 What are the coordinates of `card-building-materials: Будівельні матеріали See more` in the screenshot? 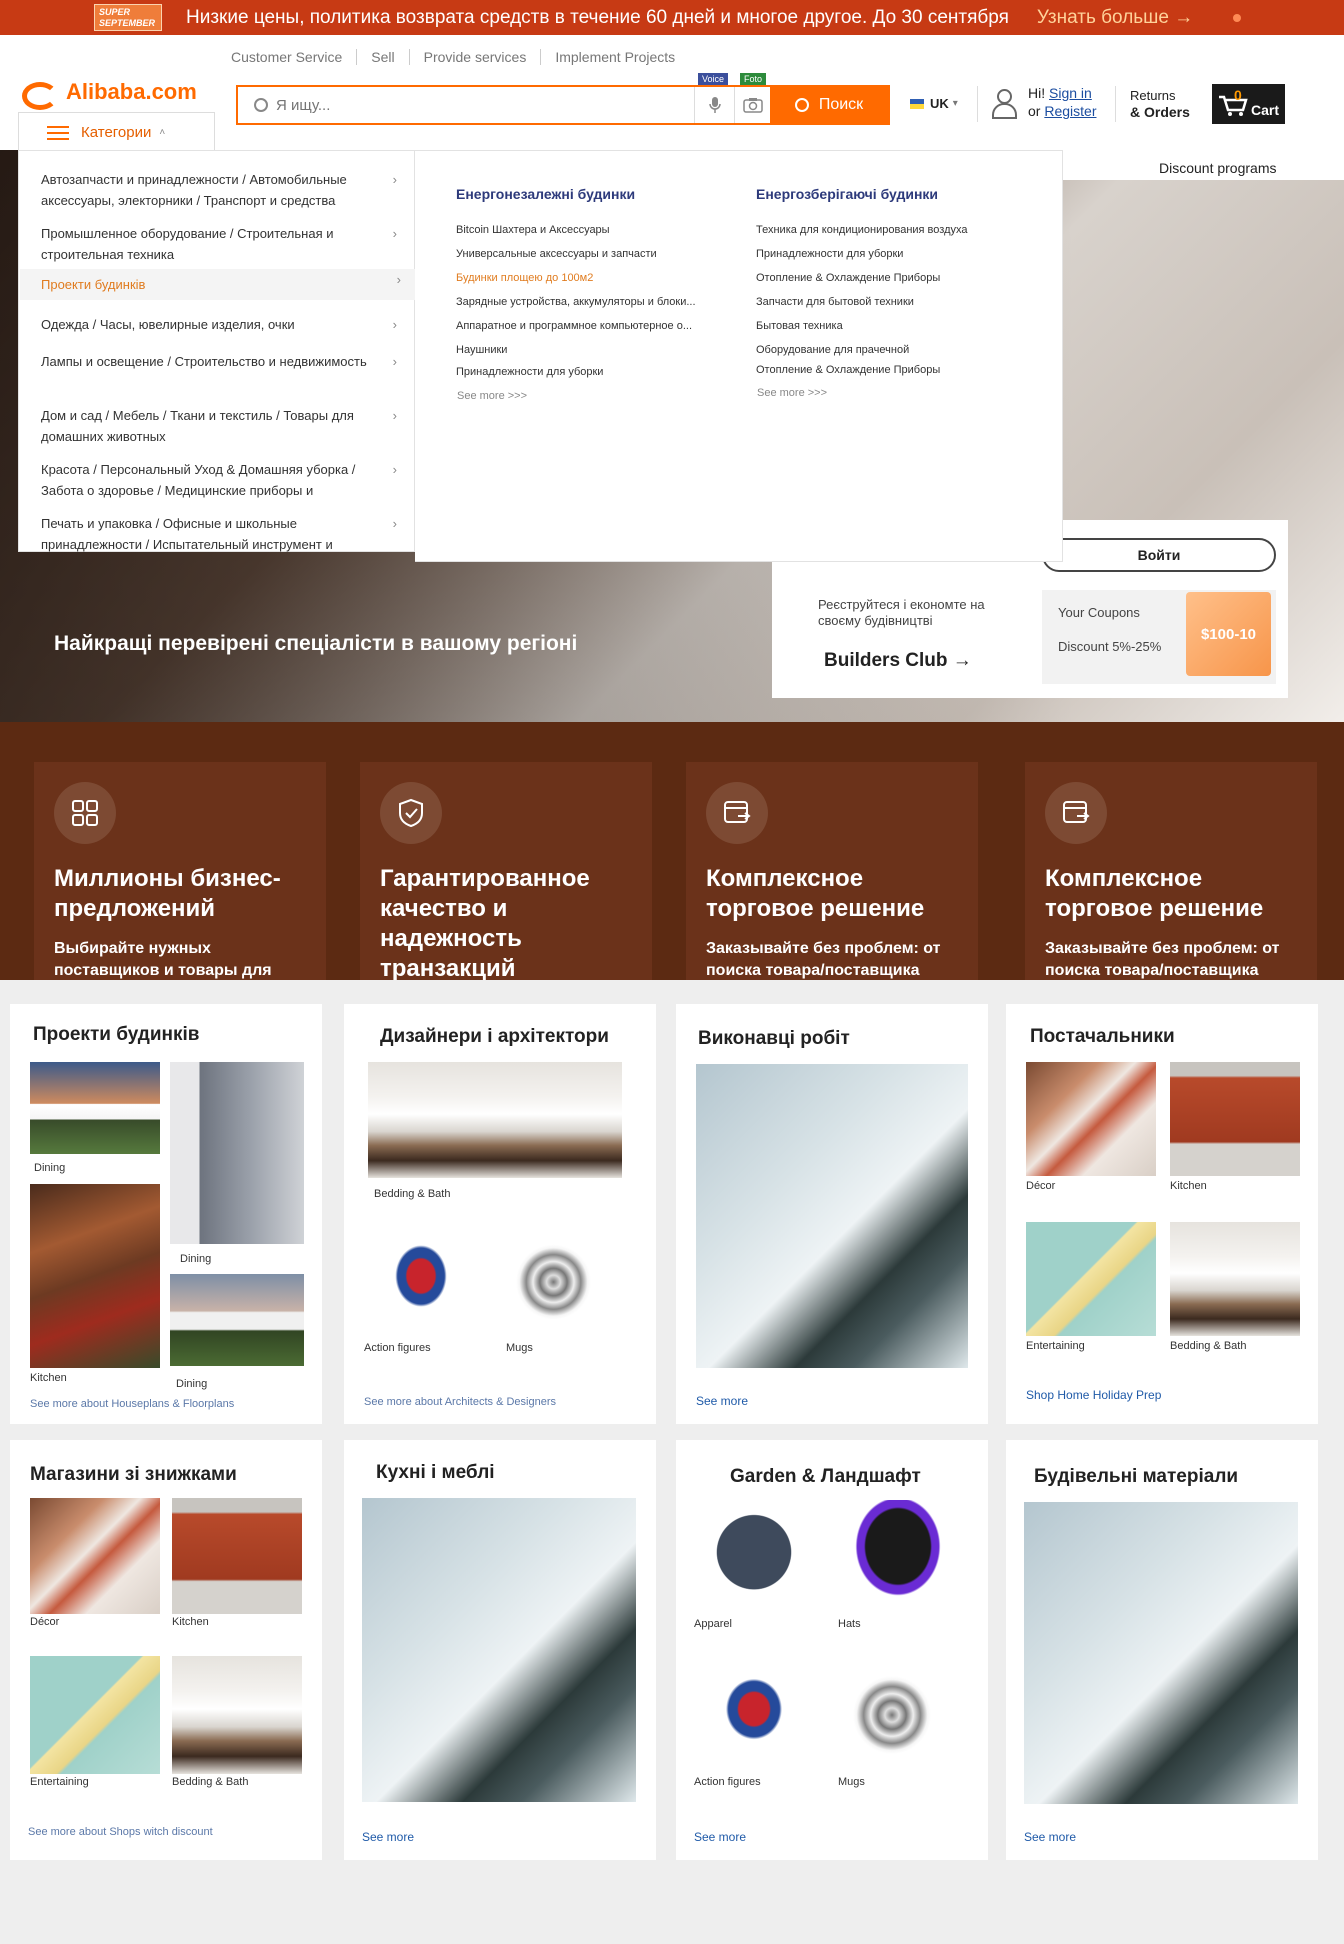 It's located at (1162, 1650).